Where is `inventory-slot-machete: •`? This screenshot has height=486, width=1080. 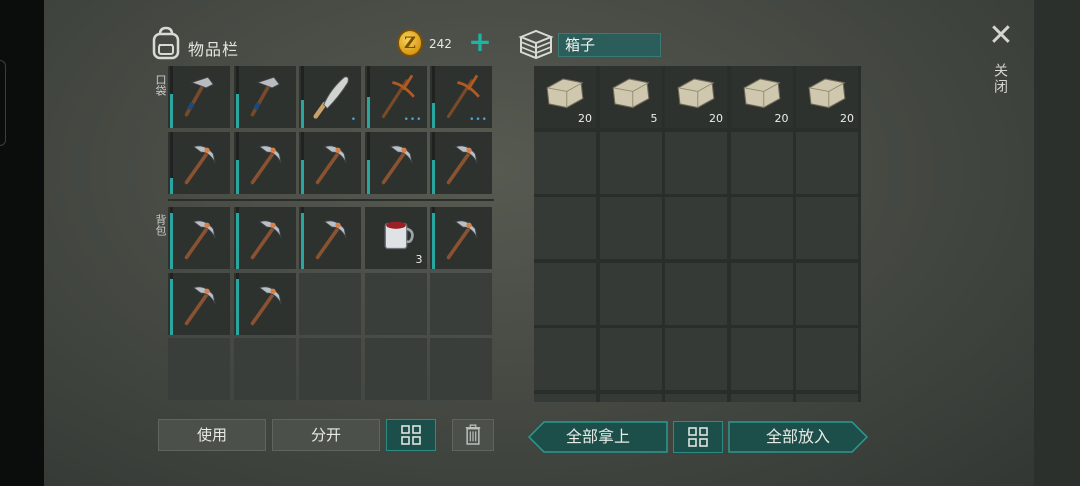 inventory-slot-machete: • is located at coordinates (330, 97).